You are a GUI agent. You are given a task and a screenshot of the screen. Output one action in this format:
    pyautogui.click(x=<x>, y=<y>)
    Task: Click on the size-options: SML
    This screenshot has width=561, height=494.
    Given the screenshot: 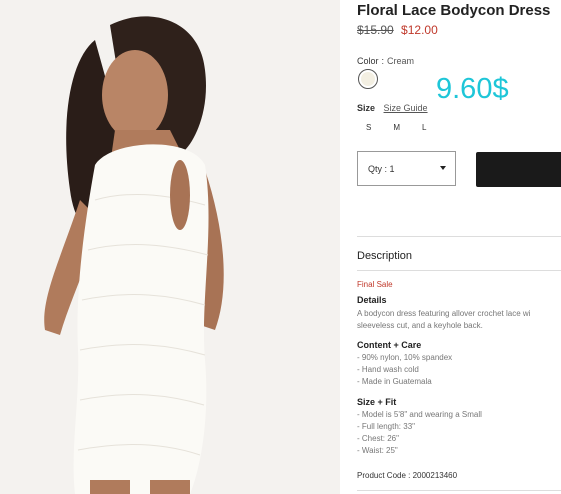 What is the action you would take?
    pyautogui.click(x=407, y=127)
    